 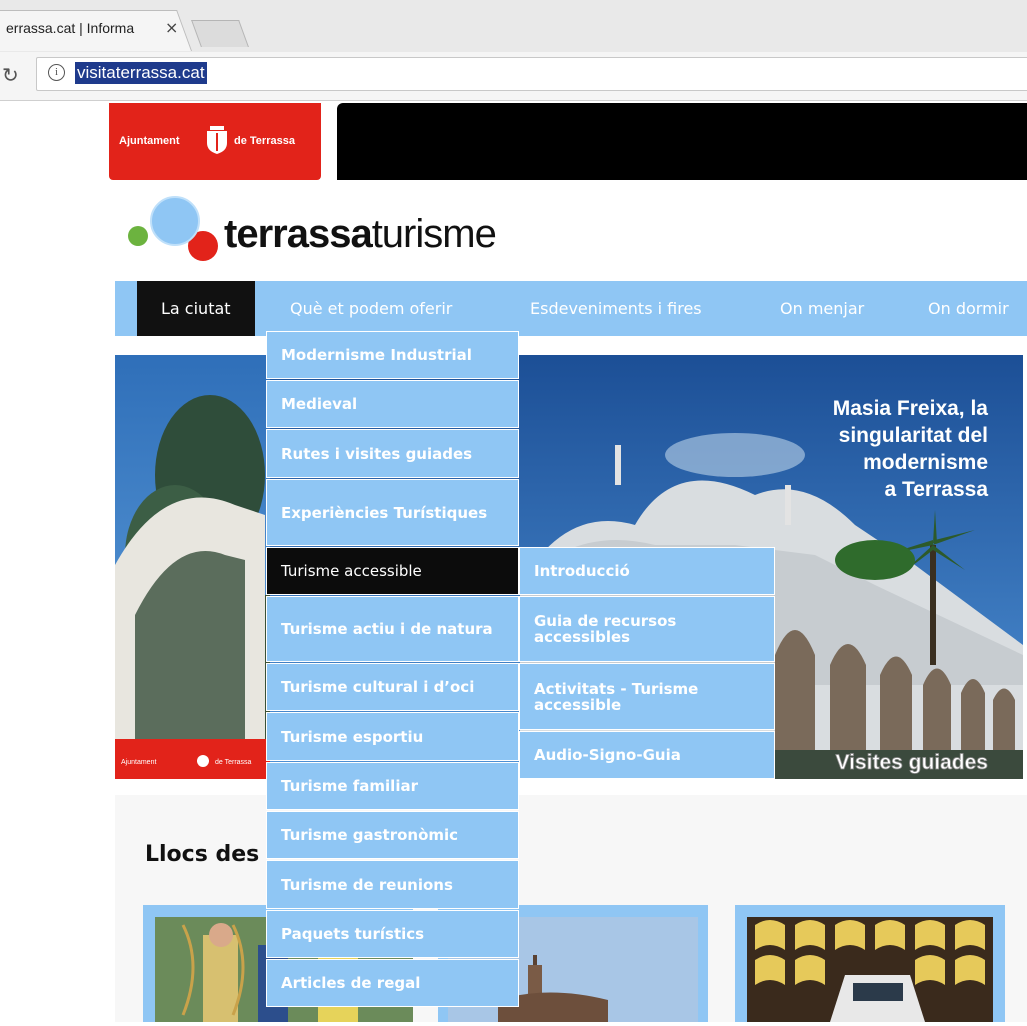 What do you see at coordinates (141, 73) in the screenshot?
I see `url-text: visitaterrassa.cat` at bounding box center [141, 73].